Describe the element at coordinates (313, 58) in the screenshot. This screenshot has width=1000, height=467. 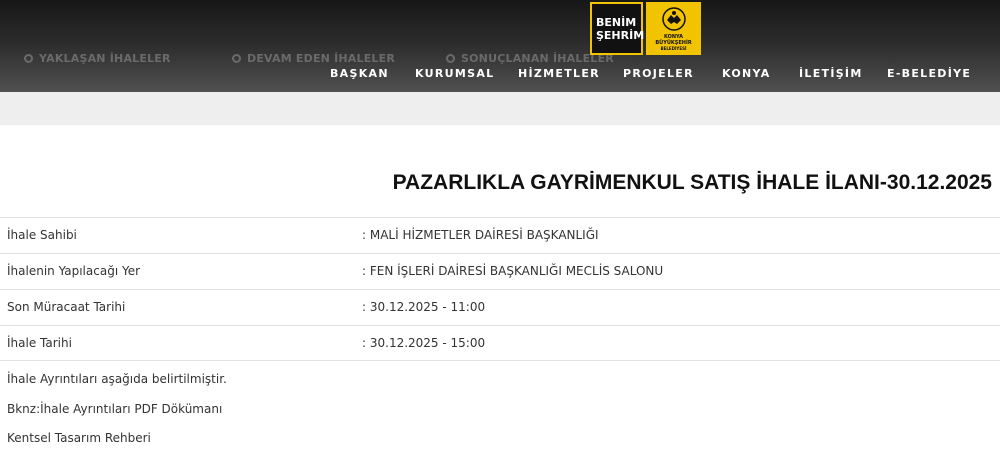
I see `tab-ongoing-tenders: DEVAM EDEN İHALELER` at that location.